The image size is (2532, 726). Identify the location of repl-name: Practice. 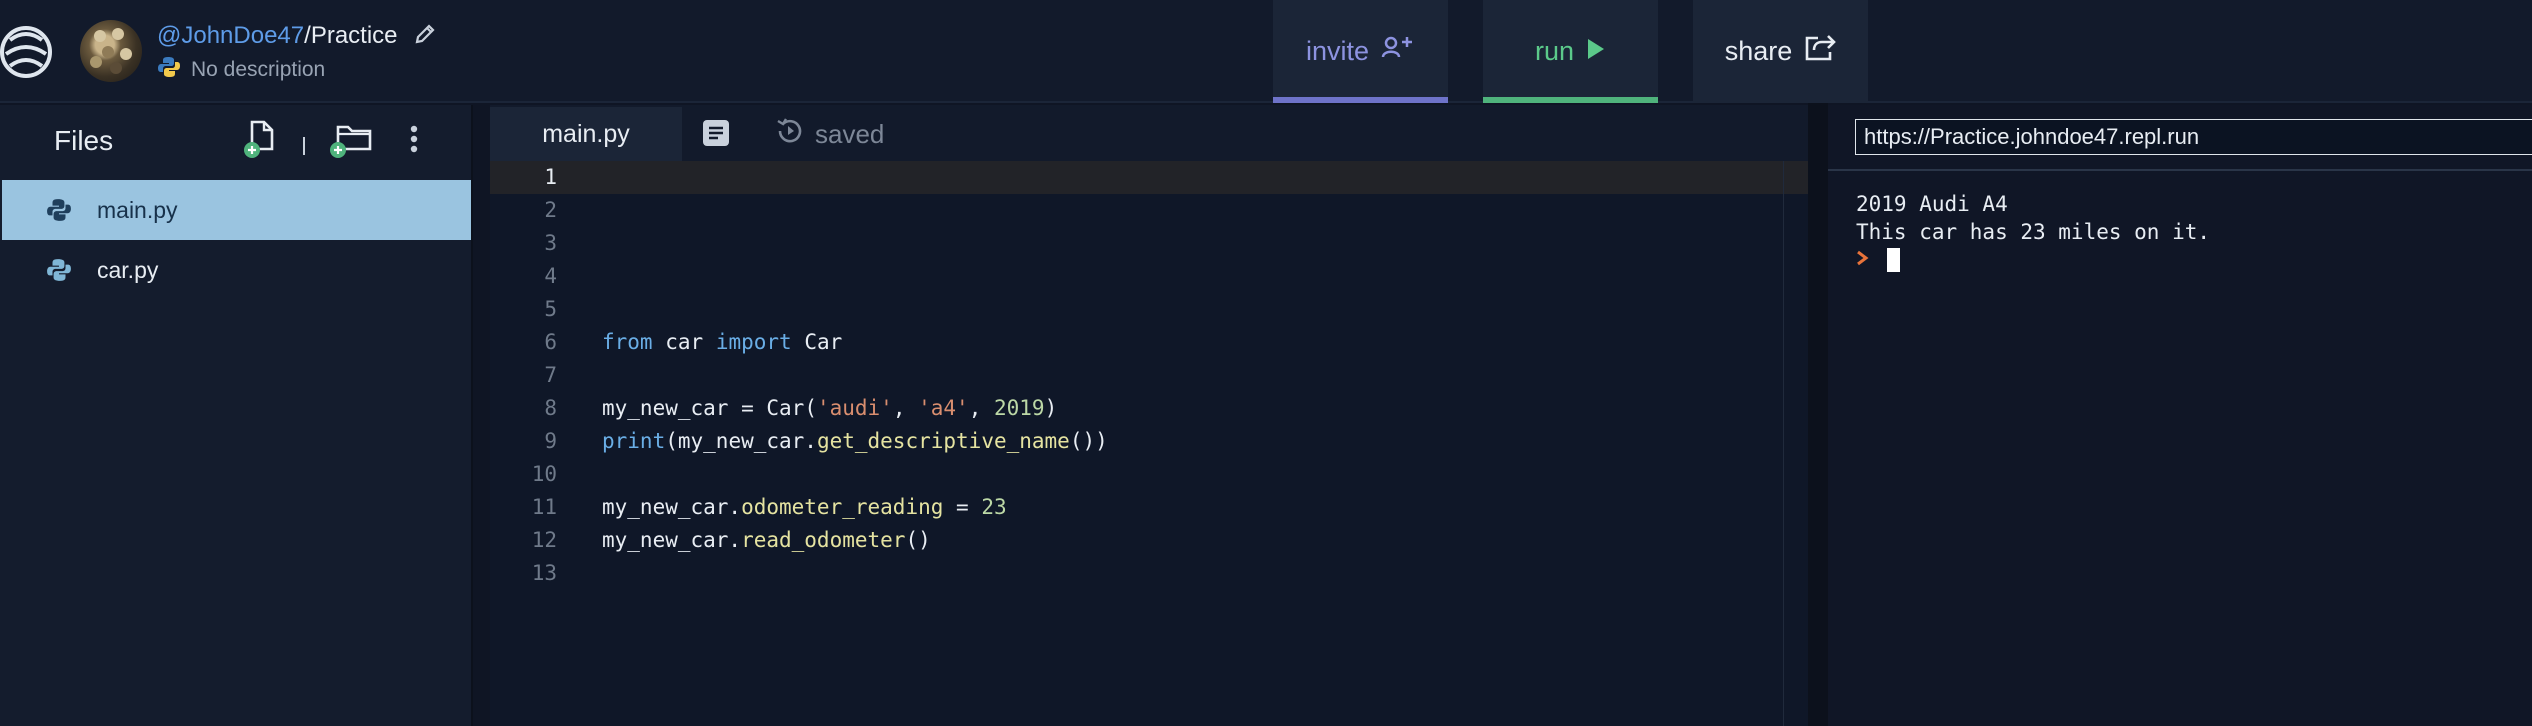
(354, 35).